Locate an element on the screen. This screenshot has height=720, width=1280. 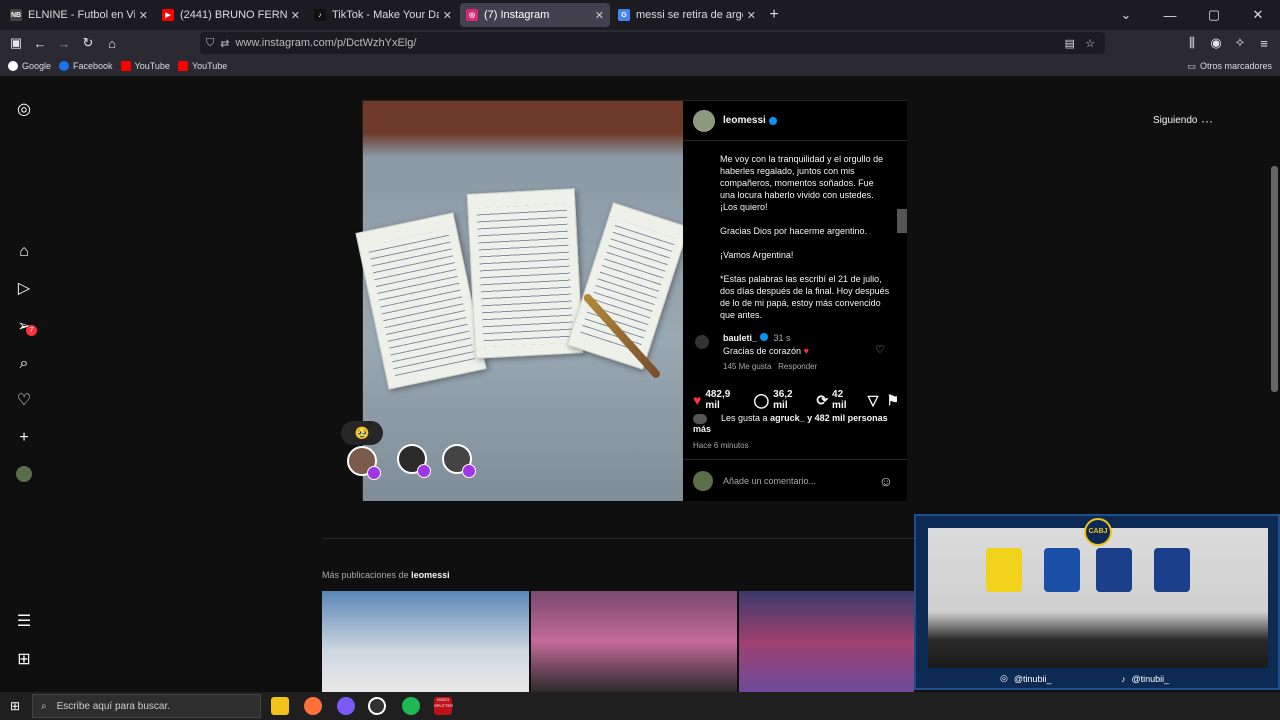
comment-icon: ◯ is located at coordinates (761, 400).